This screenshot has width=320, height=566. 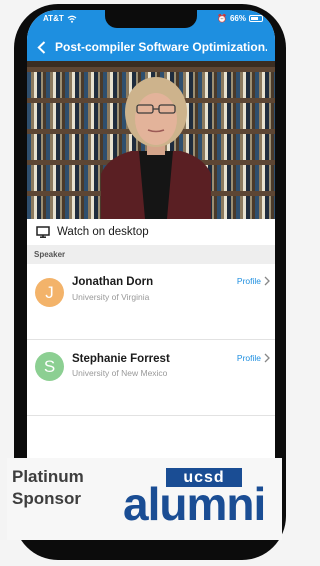 What do you see at coordinates (72, 19) in the screenshot?
I see `wifi-icon` at bounding box center [72, 19].